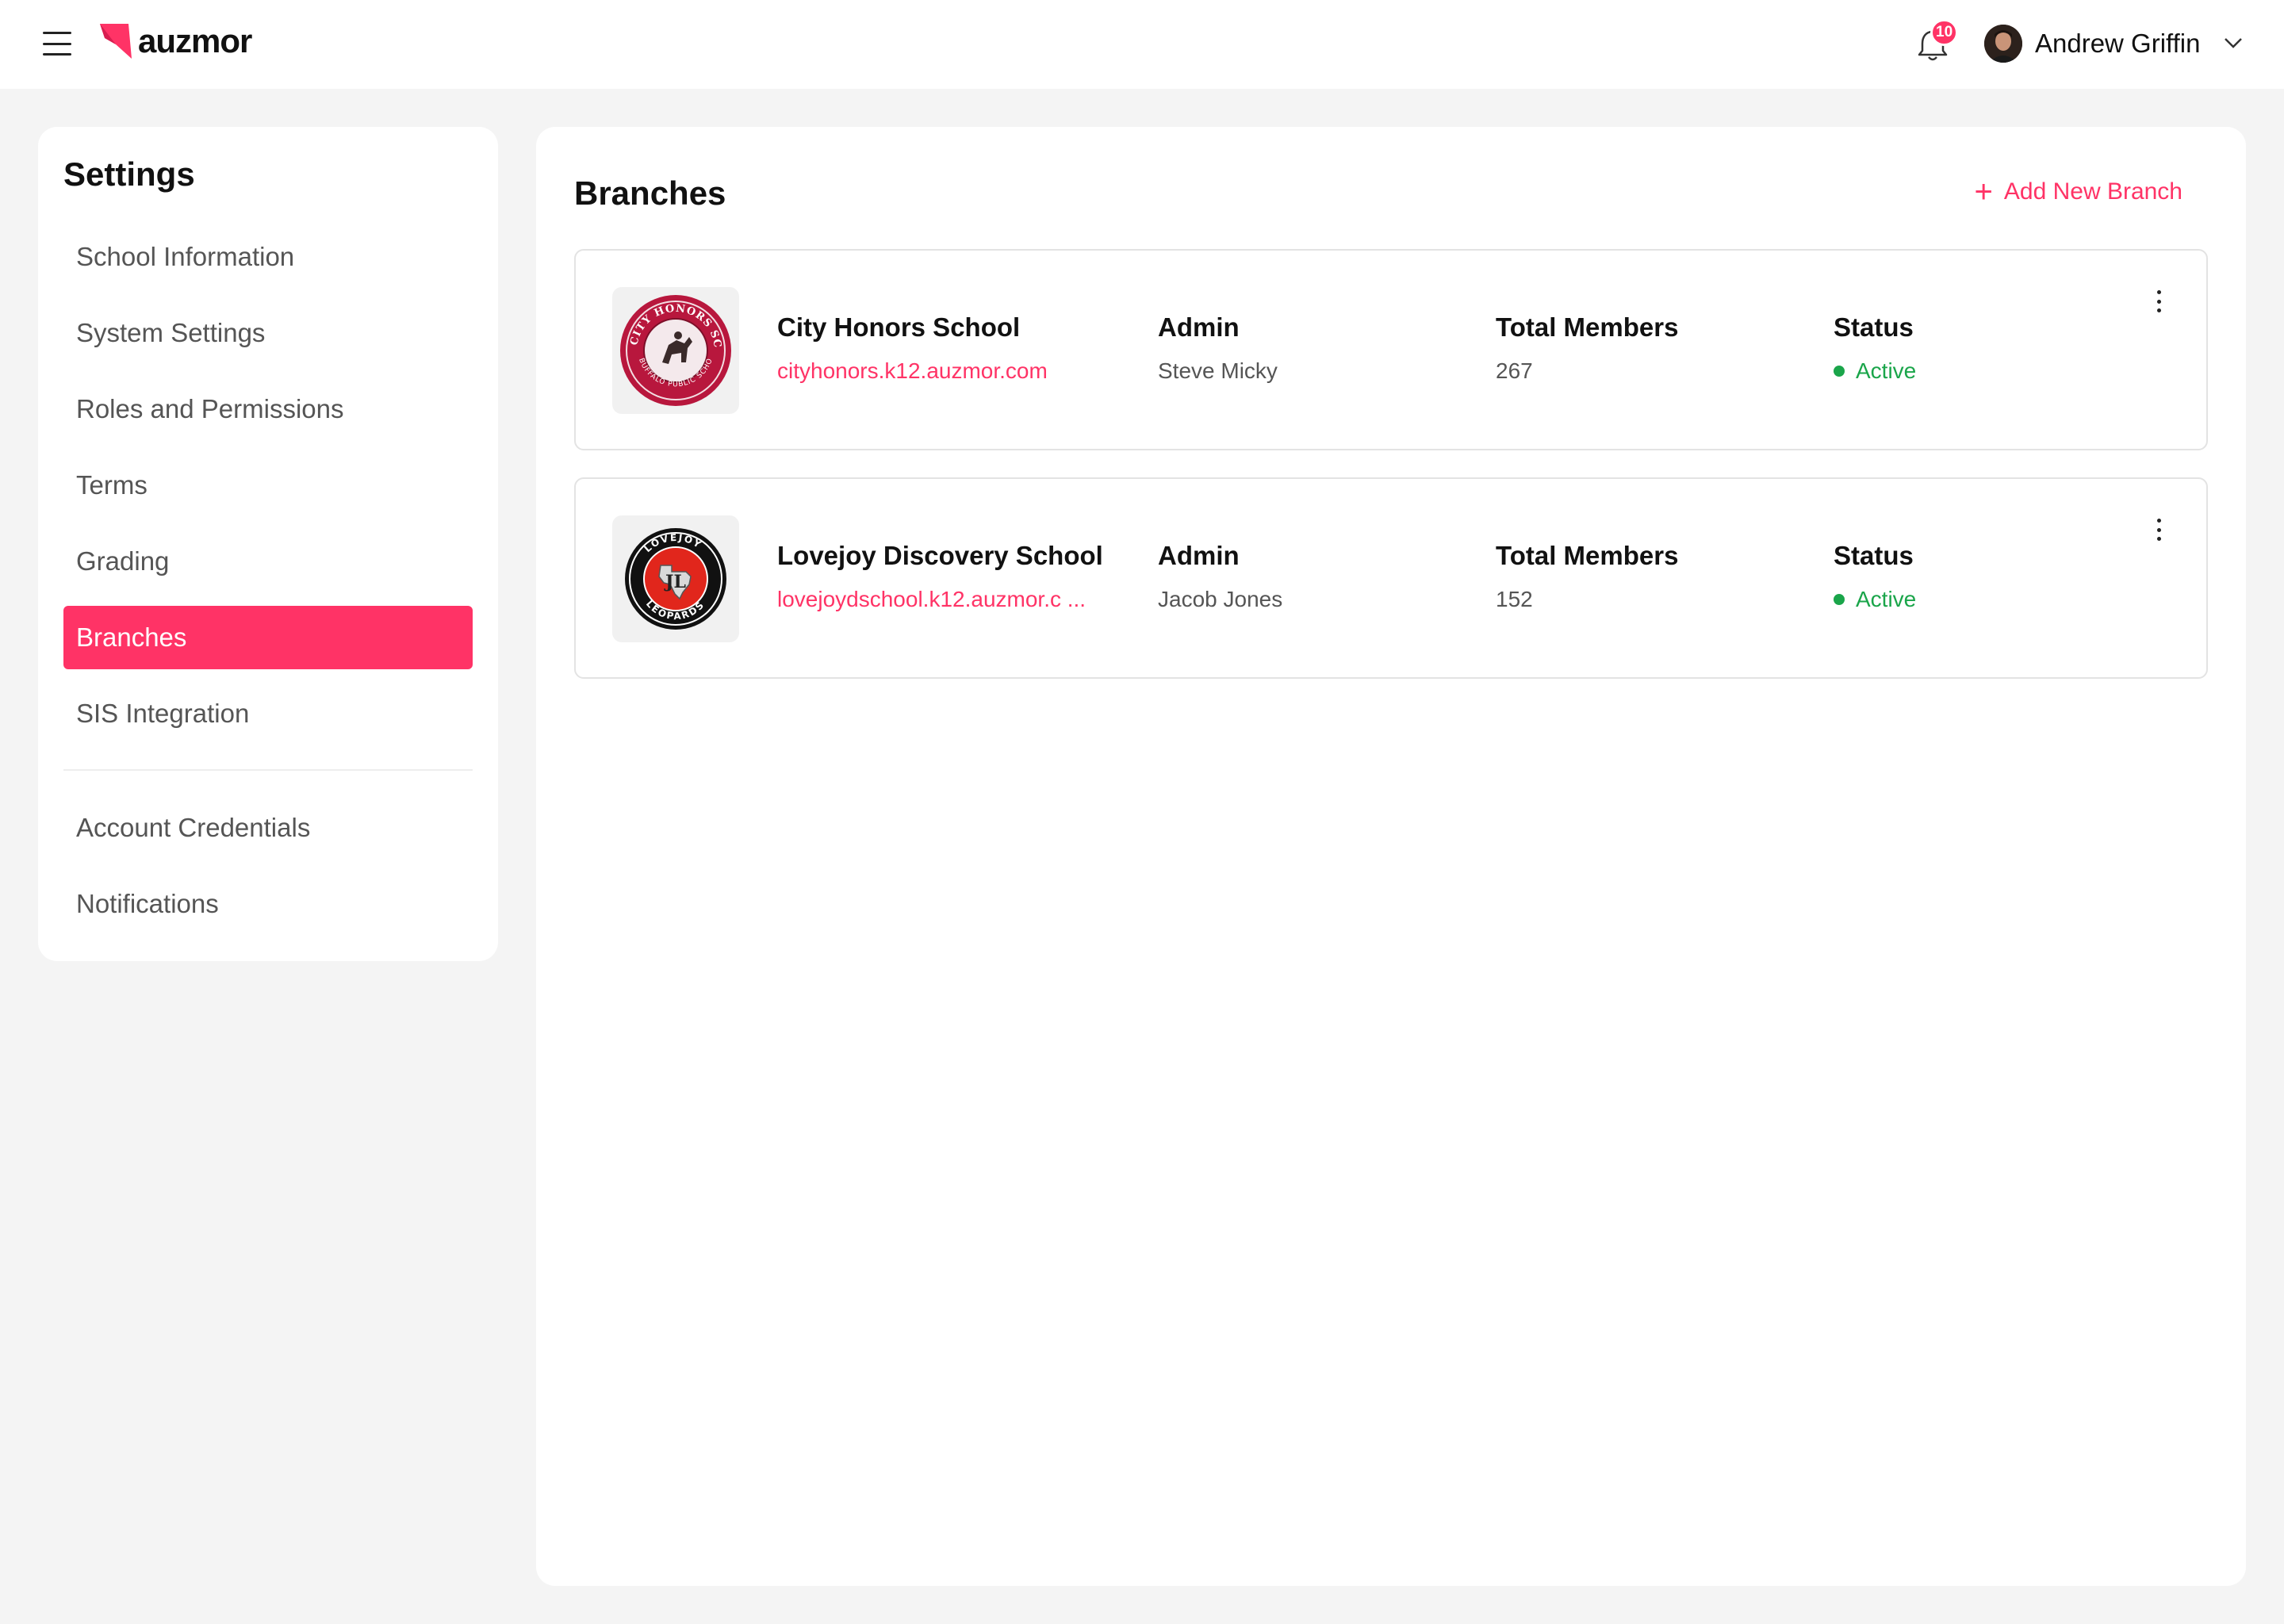  What do you see at coordinates (268, 333) in the screenshot?
I see `sidebar-item-system-settings: System Settings` at bounding box center [268, 333].